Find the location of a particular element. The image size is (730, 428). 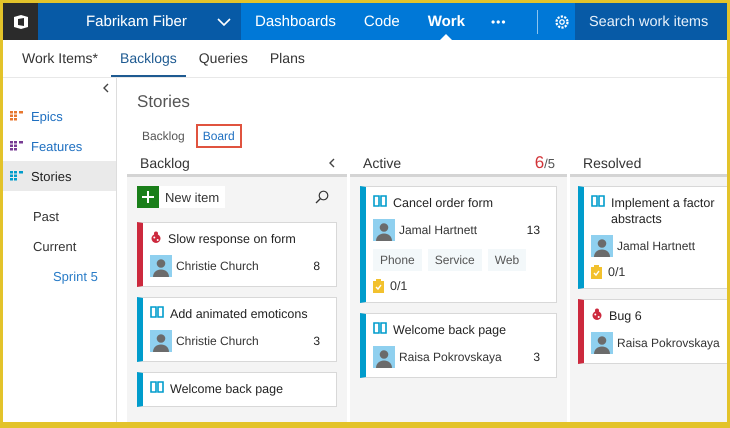

effort-value: 8 is located at coordinates (316, 266).